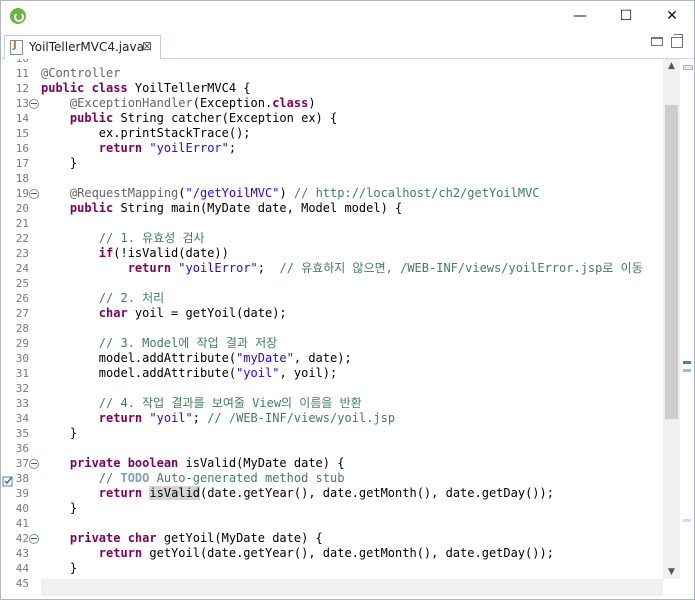 The width and height of the screenshot is (695, 600). Describe the element at coordinates (22, 313) in the screenshot. I see `line-number: 27` at that location.